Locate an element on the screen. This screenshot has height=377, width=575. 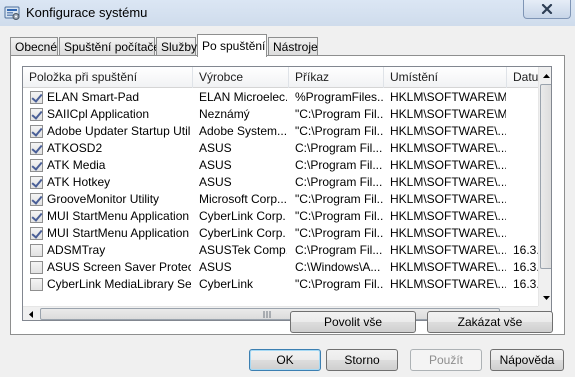
close-button is located at coordinates (547, 9).